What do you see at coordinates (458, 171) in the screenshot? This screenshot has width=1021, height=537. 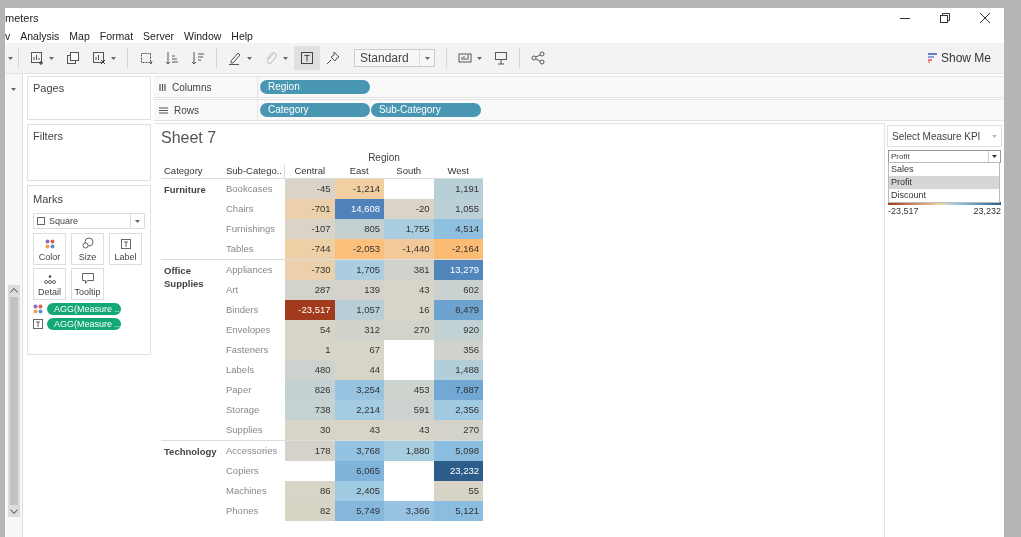 I see `column-header: West` at bounding box center [458, 171].